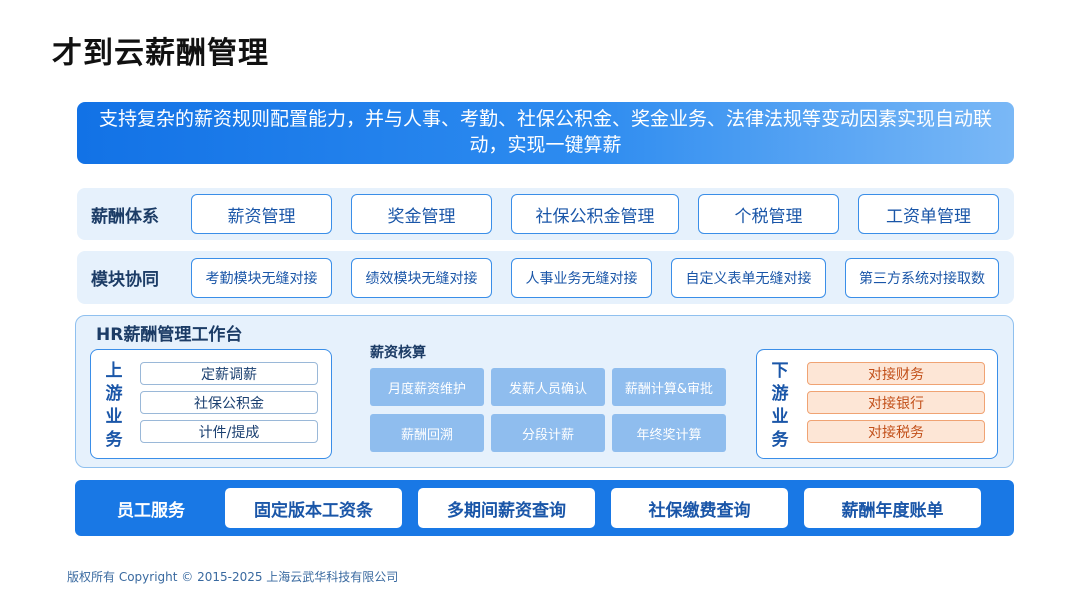 The height and width of the screenshot is (608, 1080). I want to click on system-item-tax: 个税管理, so click(768, 214).